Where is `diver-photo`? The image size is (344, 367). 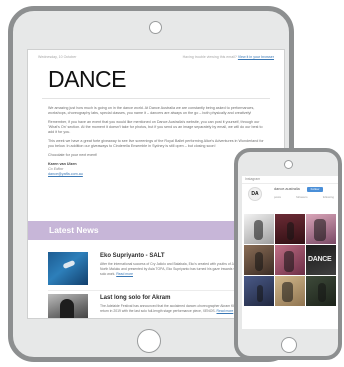
diver-photo is located at coordinates (68, 268).